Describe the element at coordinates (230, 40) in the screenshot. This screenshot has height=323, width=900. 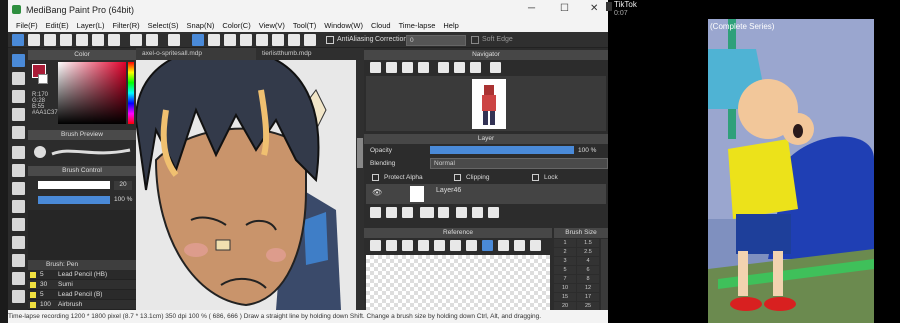
I see `snap-cross-icon` at that location.